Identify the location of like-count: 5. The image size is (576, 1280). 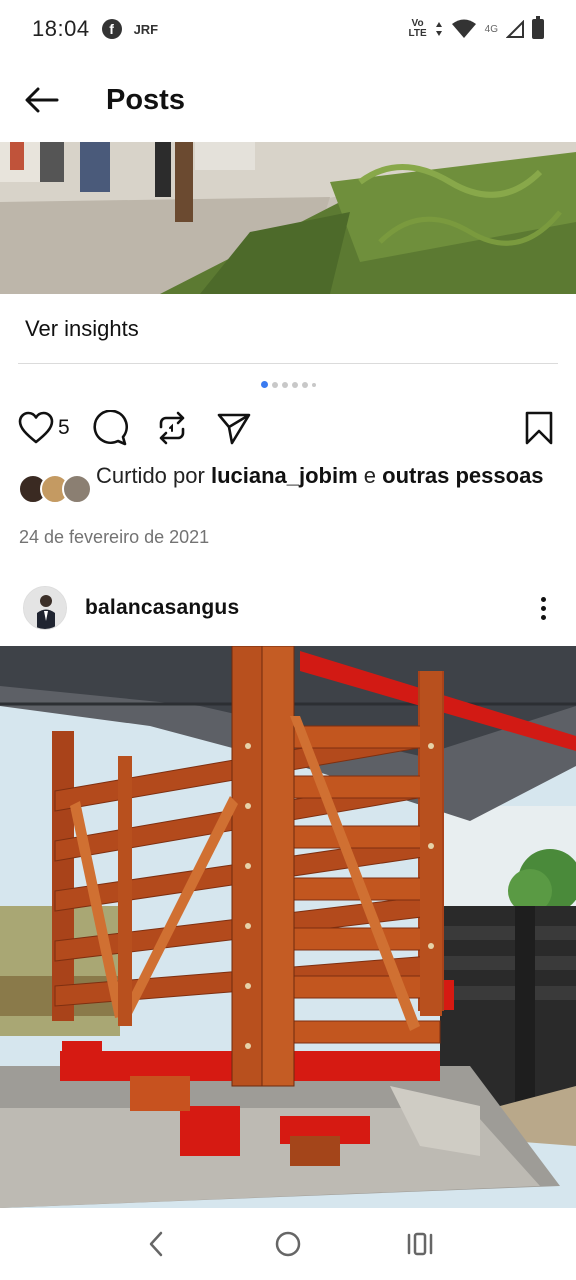
(64, 428).